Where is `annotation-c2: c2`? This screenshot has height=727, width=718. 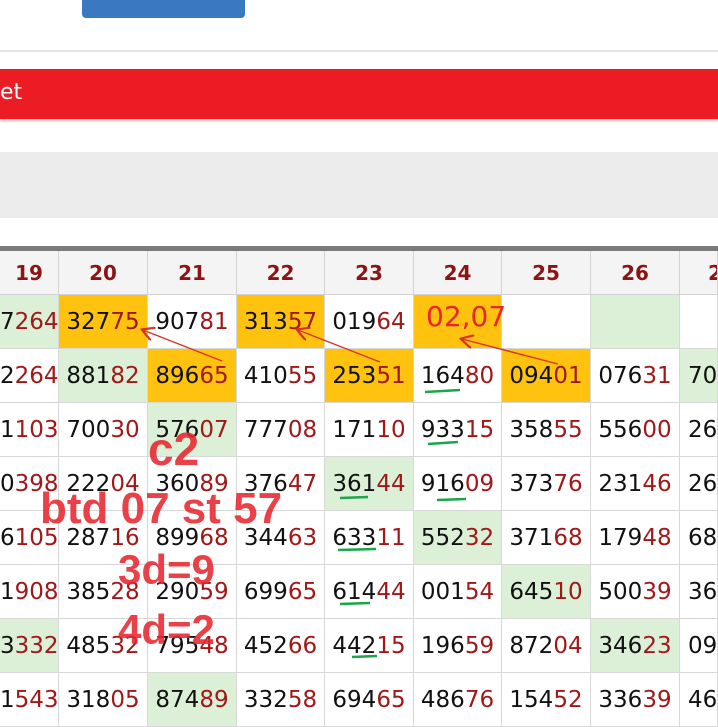
annotation-c2: c2 is located at coordinates (174, 449).